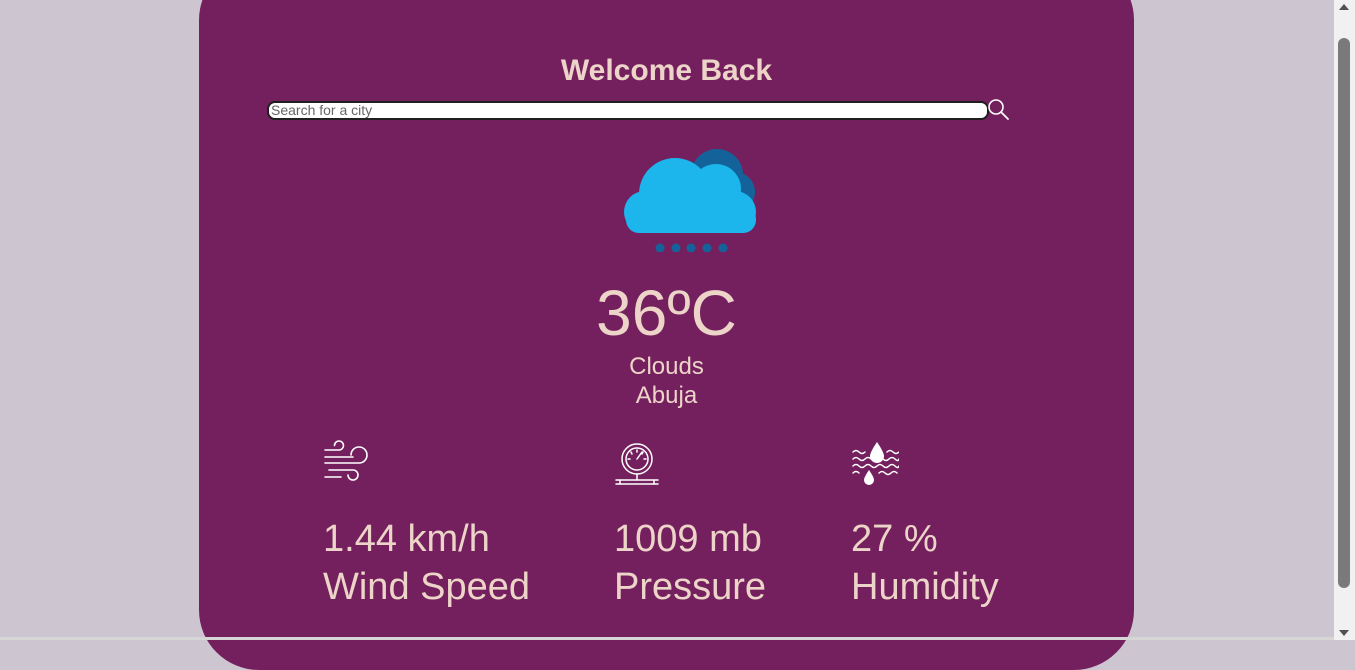 Image resolution: width=1355 pixels, height=670 pixels. I want to click on pressure-value: 1009 mb, so click(688, 539).